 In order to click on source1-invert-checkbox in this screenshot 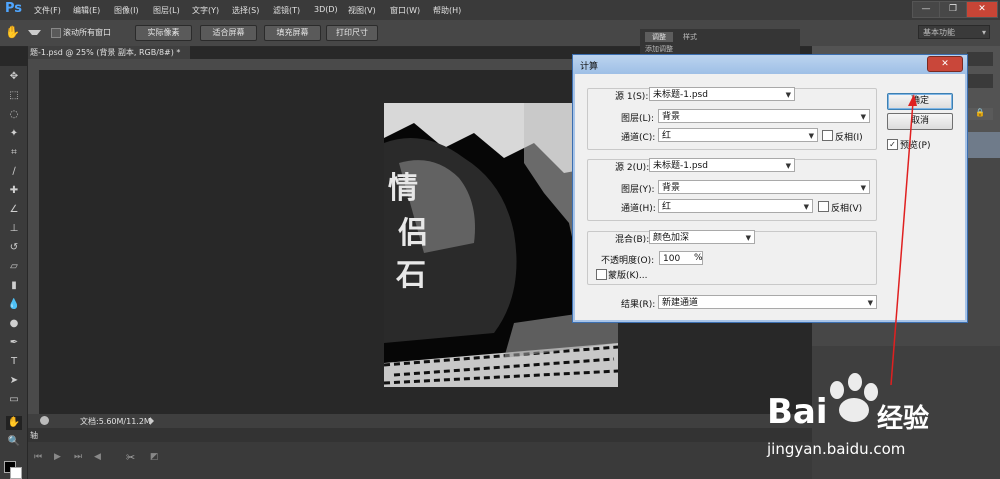, I will do `click(827, 135)`.